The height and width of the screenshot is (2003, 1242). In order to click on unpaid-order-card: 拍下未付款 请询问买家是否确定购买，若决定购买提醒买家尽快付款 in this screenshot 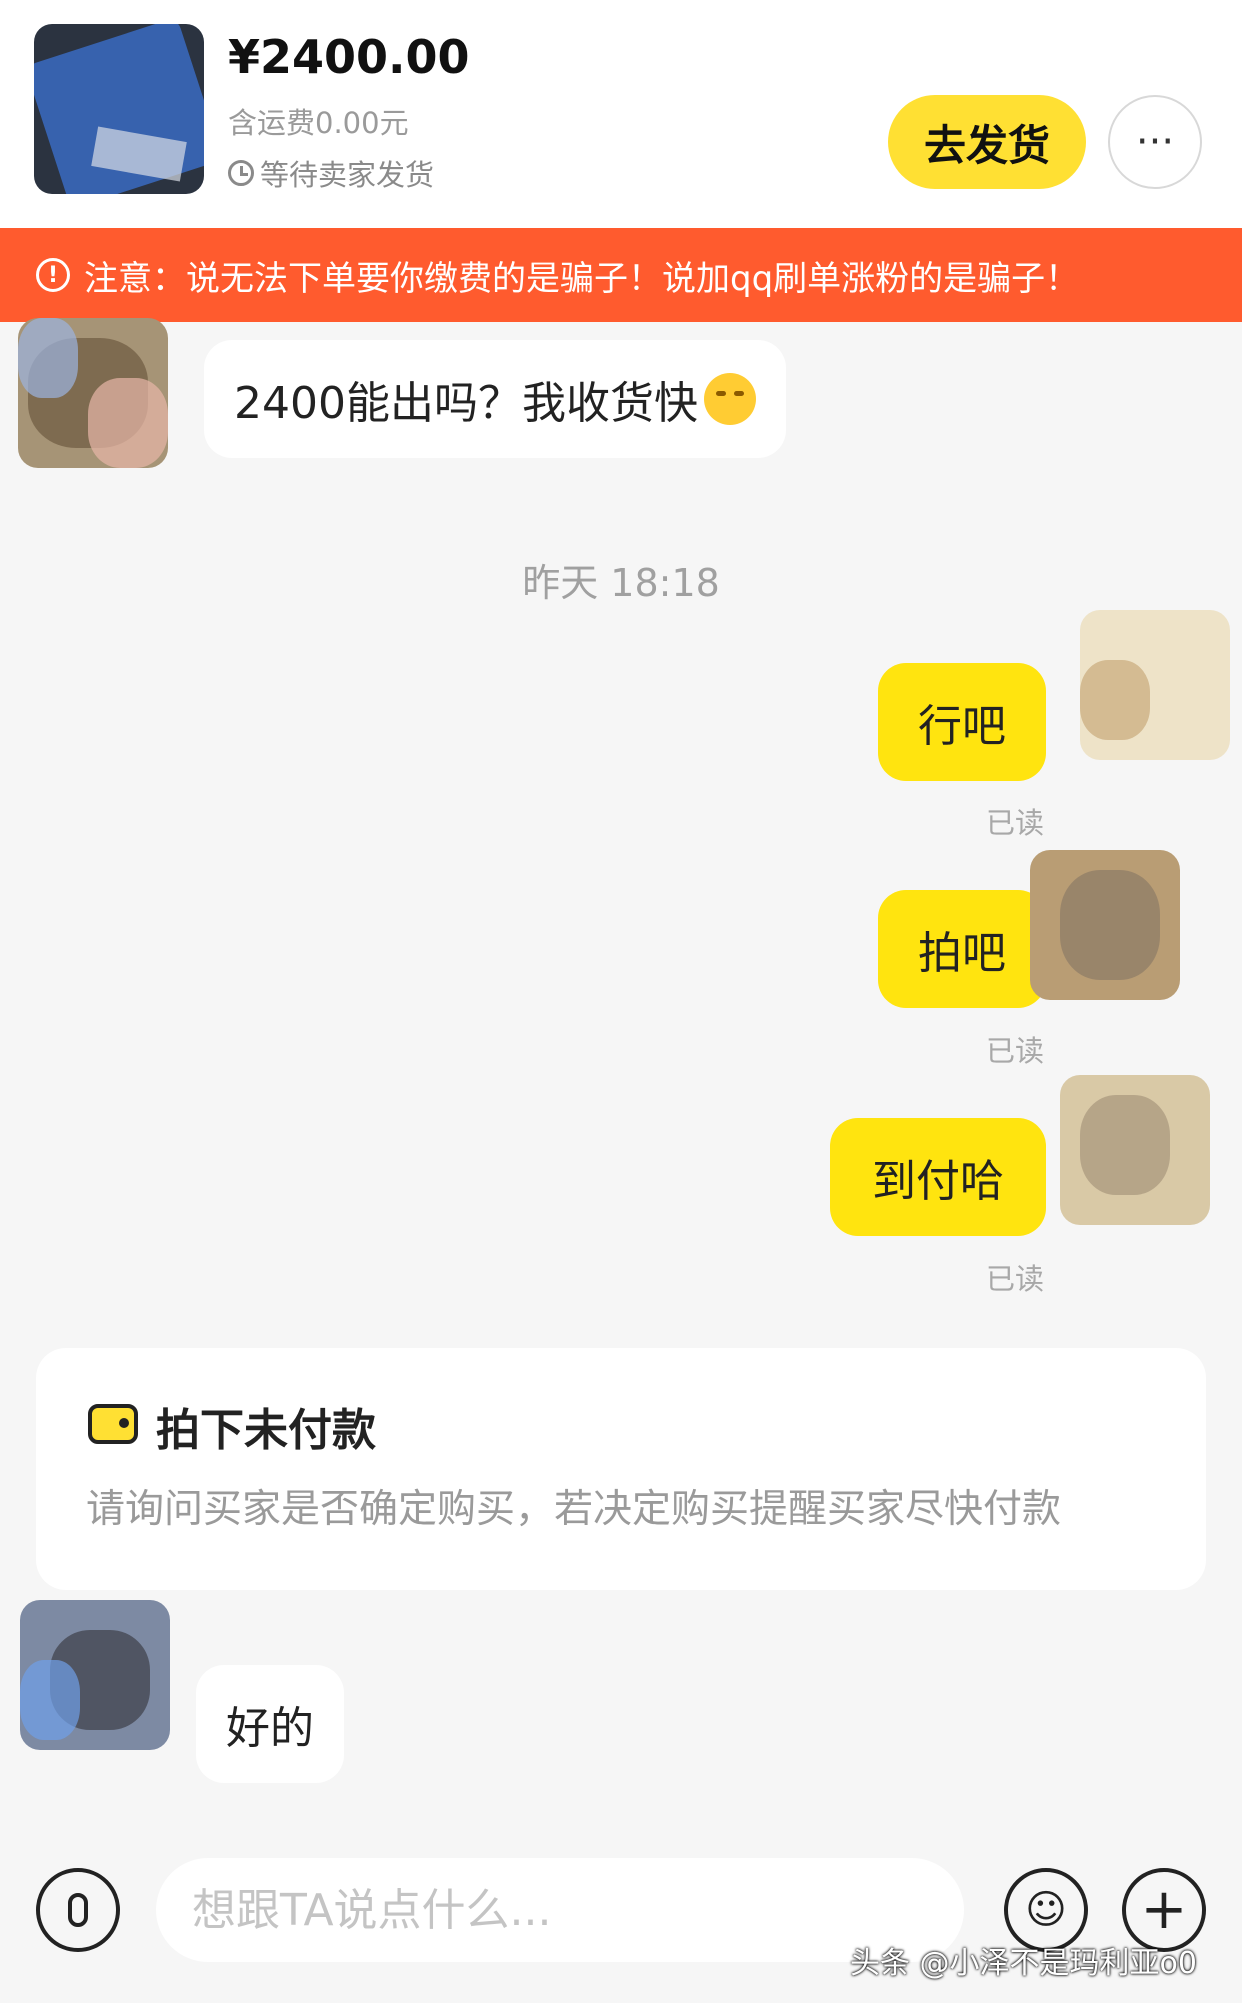, I will do `click(621, 1469)`.